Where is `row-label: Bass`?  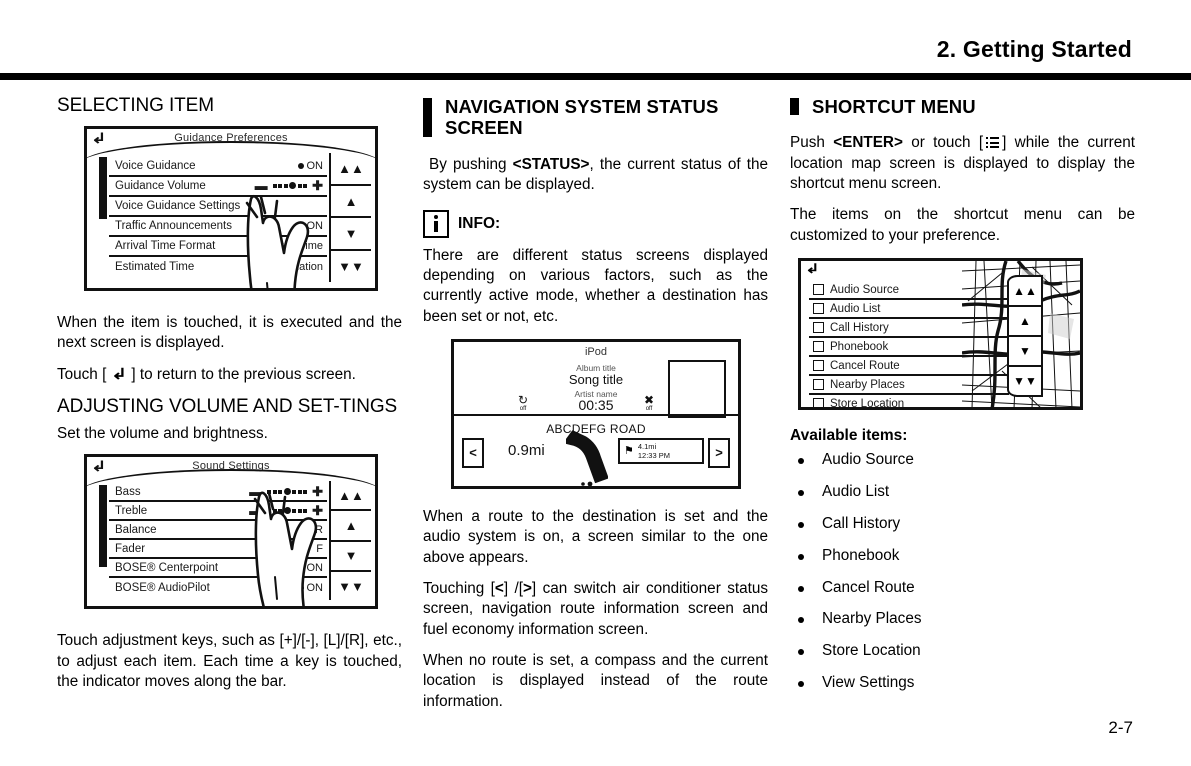 row-label: Bass is located at coordinates (128, 491).